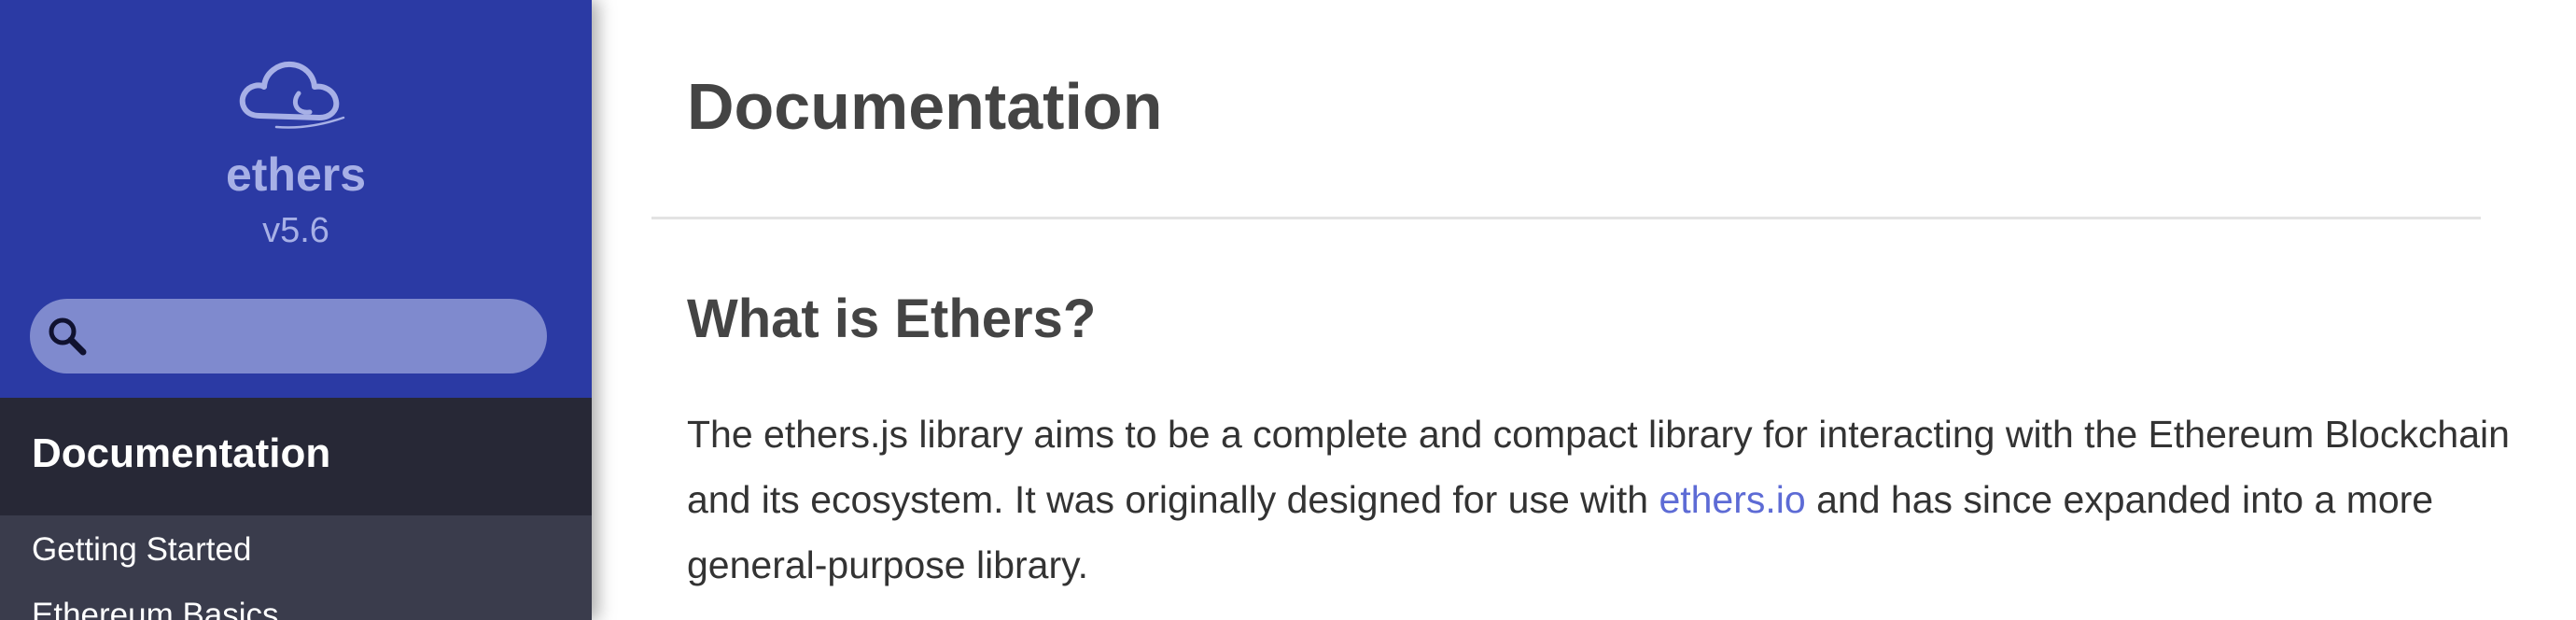 This screenshot has height=620, width=2576. I want to click on brand-name: ethers, so click(296, 174).